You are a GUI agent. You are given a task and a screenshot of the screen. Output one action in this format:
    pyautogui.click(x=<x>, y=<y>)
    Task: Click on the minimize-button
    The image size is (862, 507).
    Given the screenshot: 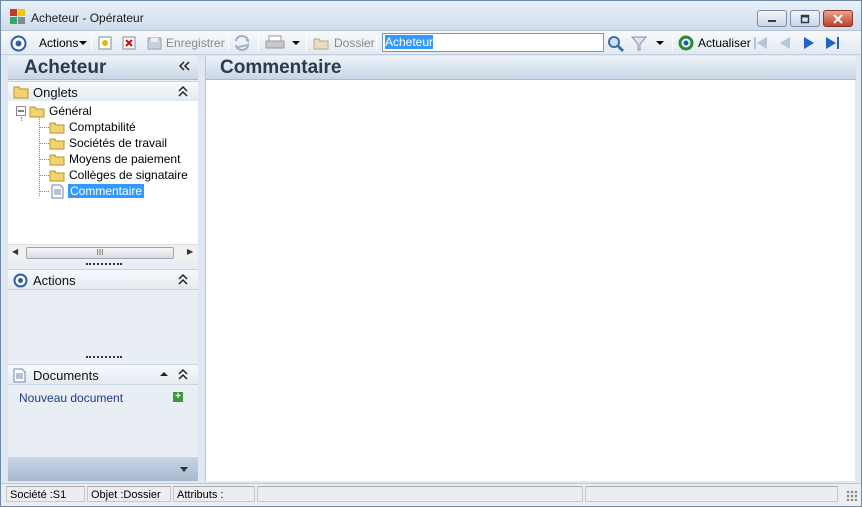 What is the action you would take?
    pyautogui.click(x=772, y=18)
    